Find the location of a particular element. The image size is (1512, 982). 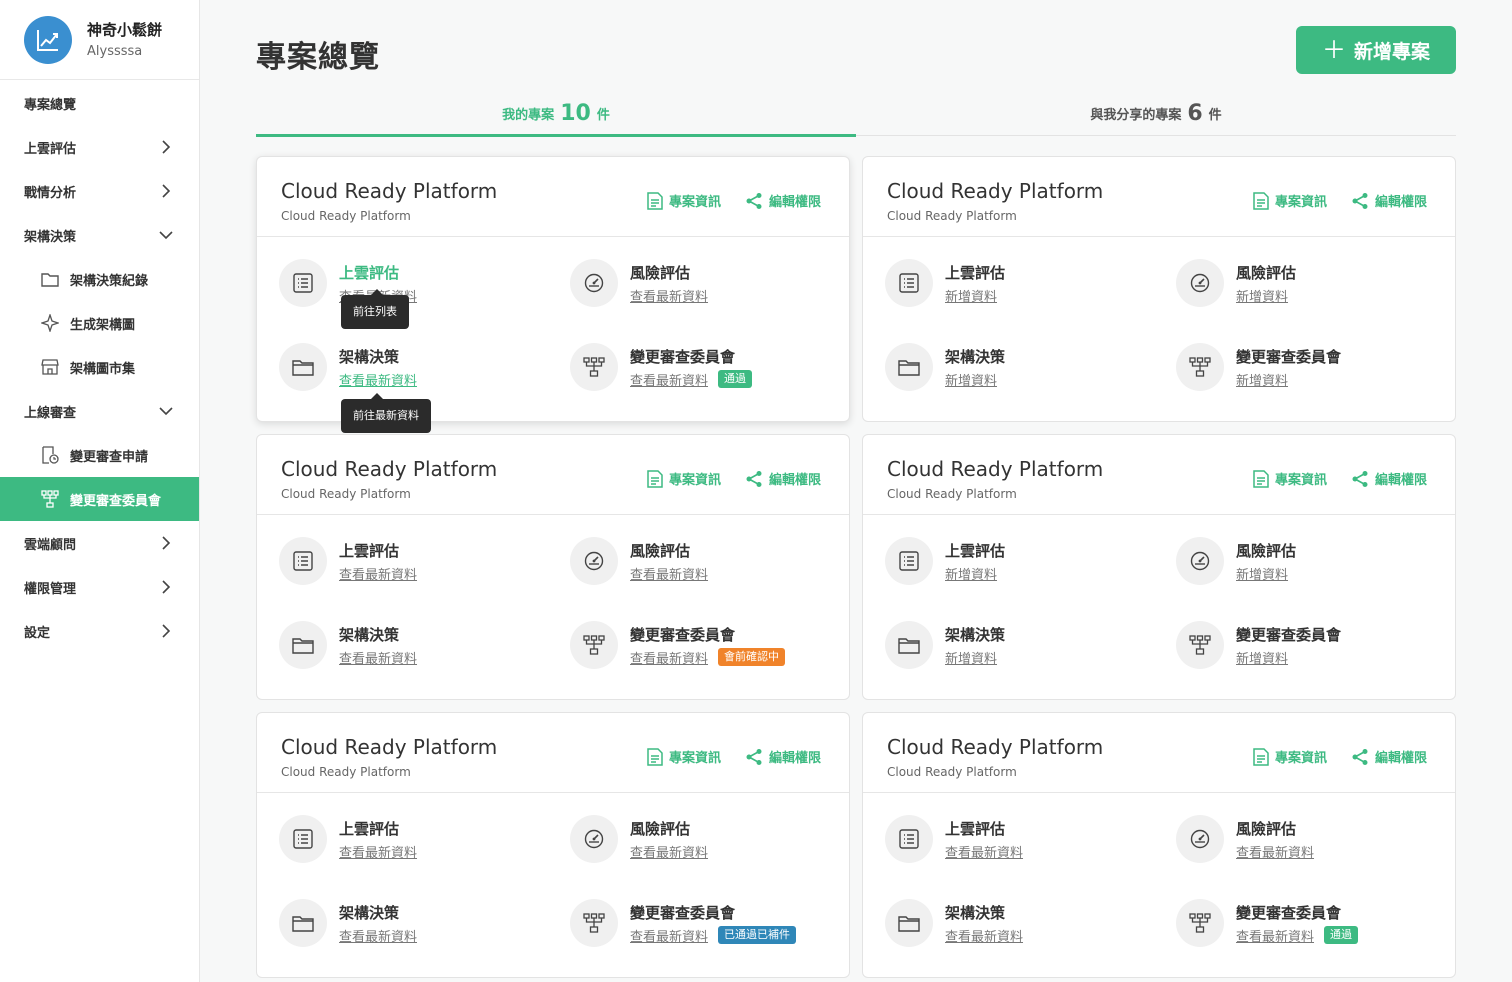

document-clock-icon is located at coordinates (50, 455).